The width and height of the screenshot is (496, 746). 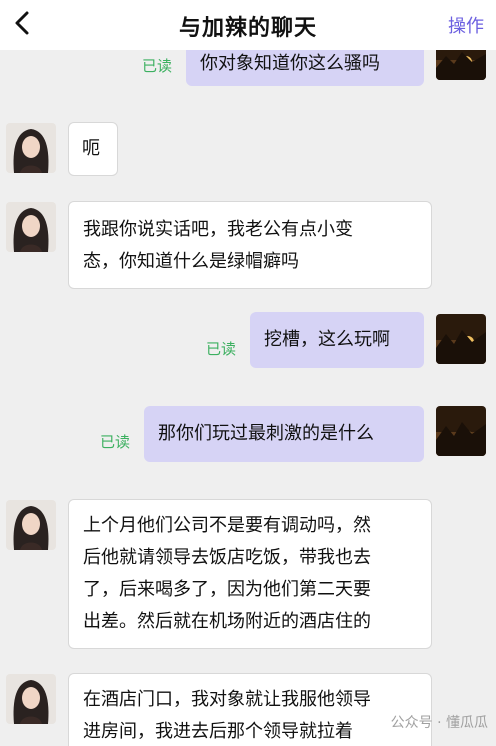 I want to click on top-bar: 与加辣的聊天 操作, so click(x=248, y=25).